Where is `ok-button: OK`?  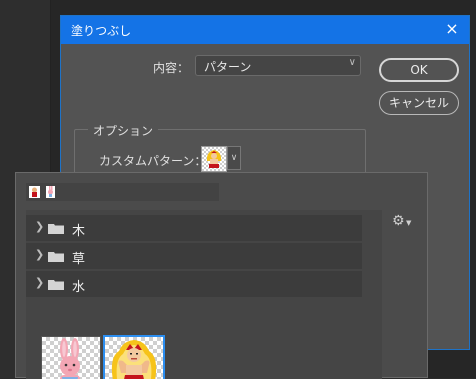
ok-button: OK is located at coordinates (419, 70).